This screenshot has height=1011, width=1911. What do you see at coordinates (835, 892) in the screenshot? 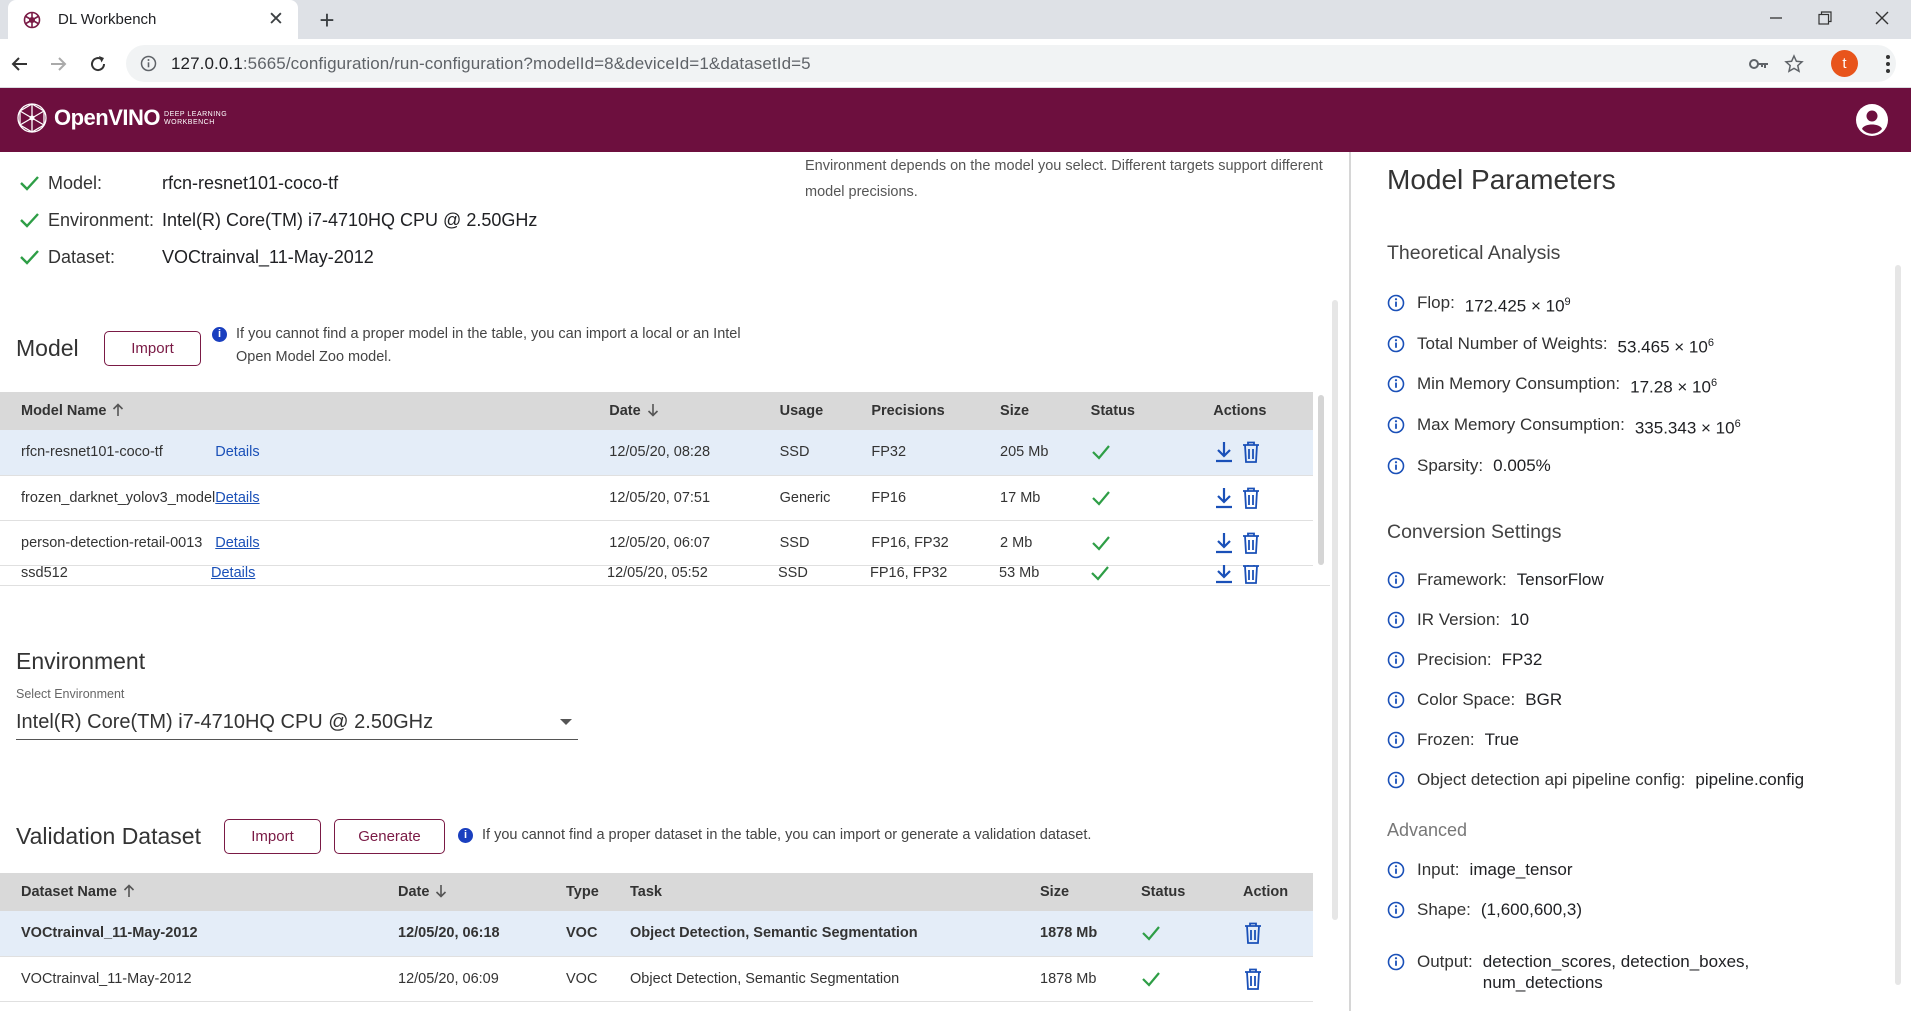
I see `col-task: Task` at bounding box center [835, 892].